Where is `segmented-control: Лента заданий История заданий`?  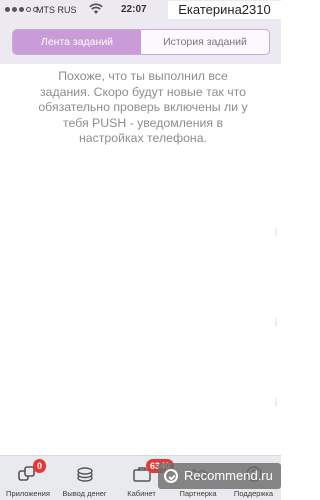
segmented-control: Лента заданий История заданий is located at coordinates (141, 42).